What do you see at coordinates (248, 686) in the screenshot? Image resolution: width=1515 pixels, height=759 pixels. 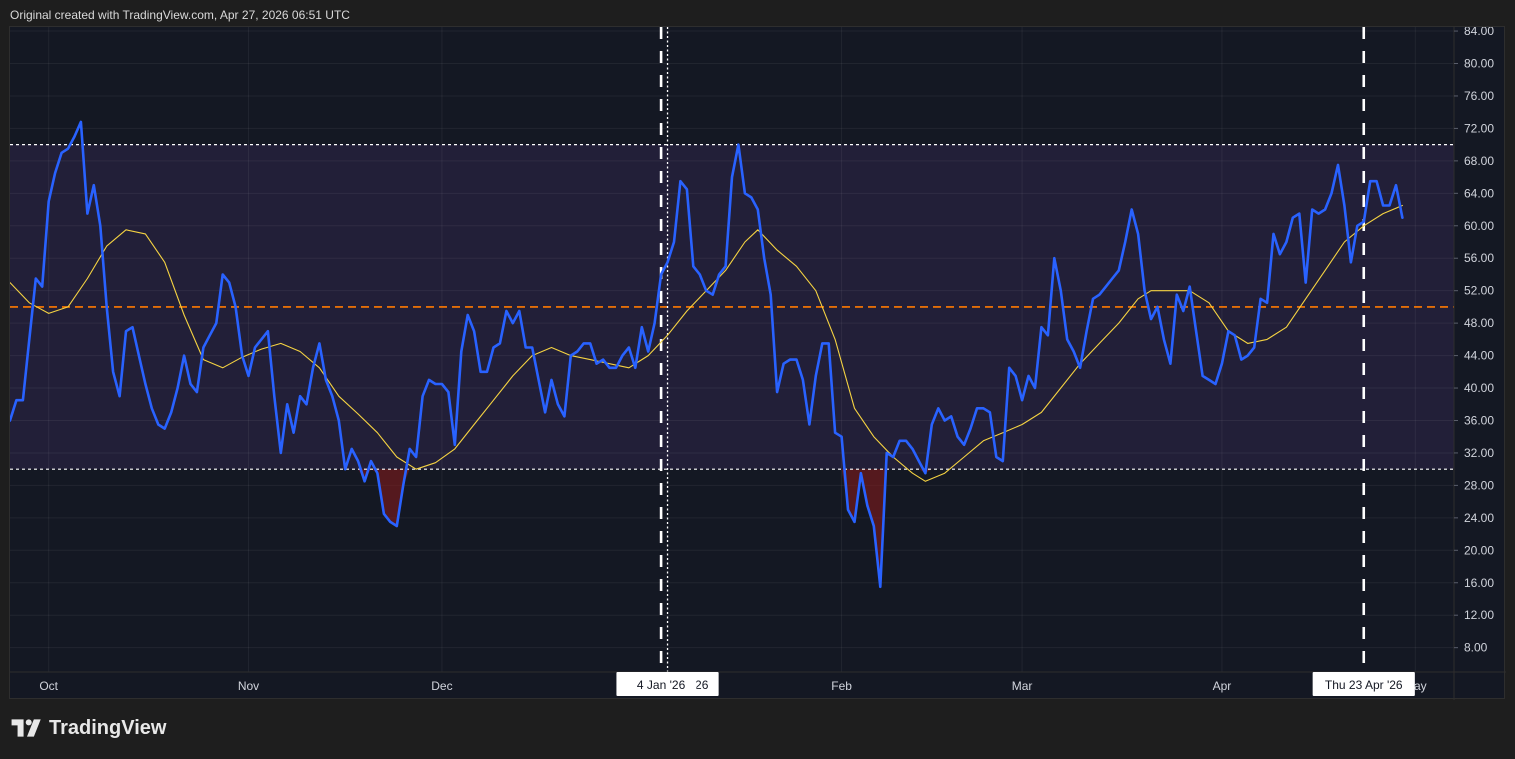 I see `x-tick-label: Nov` at bounding box center [248, 686].